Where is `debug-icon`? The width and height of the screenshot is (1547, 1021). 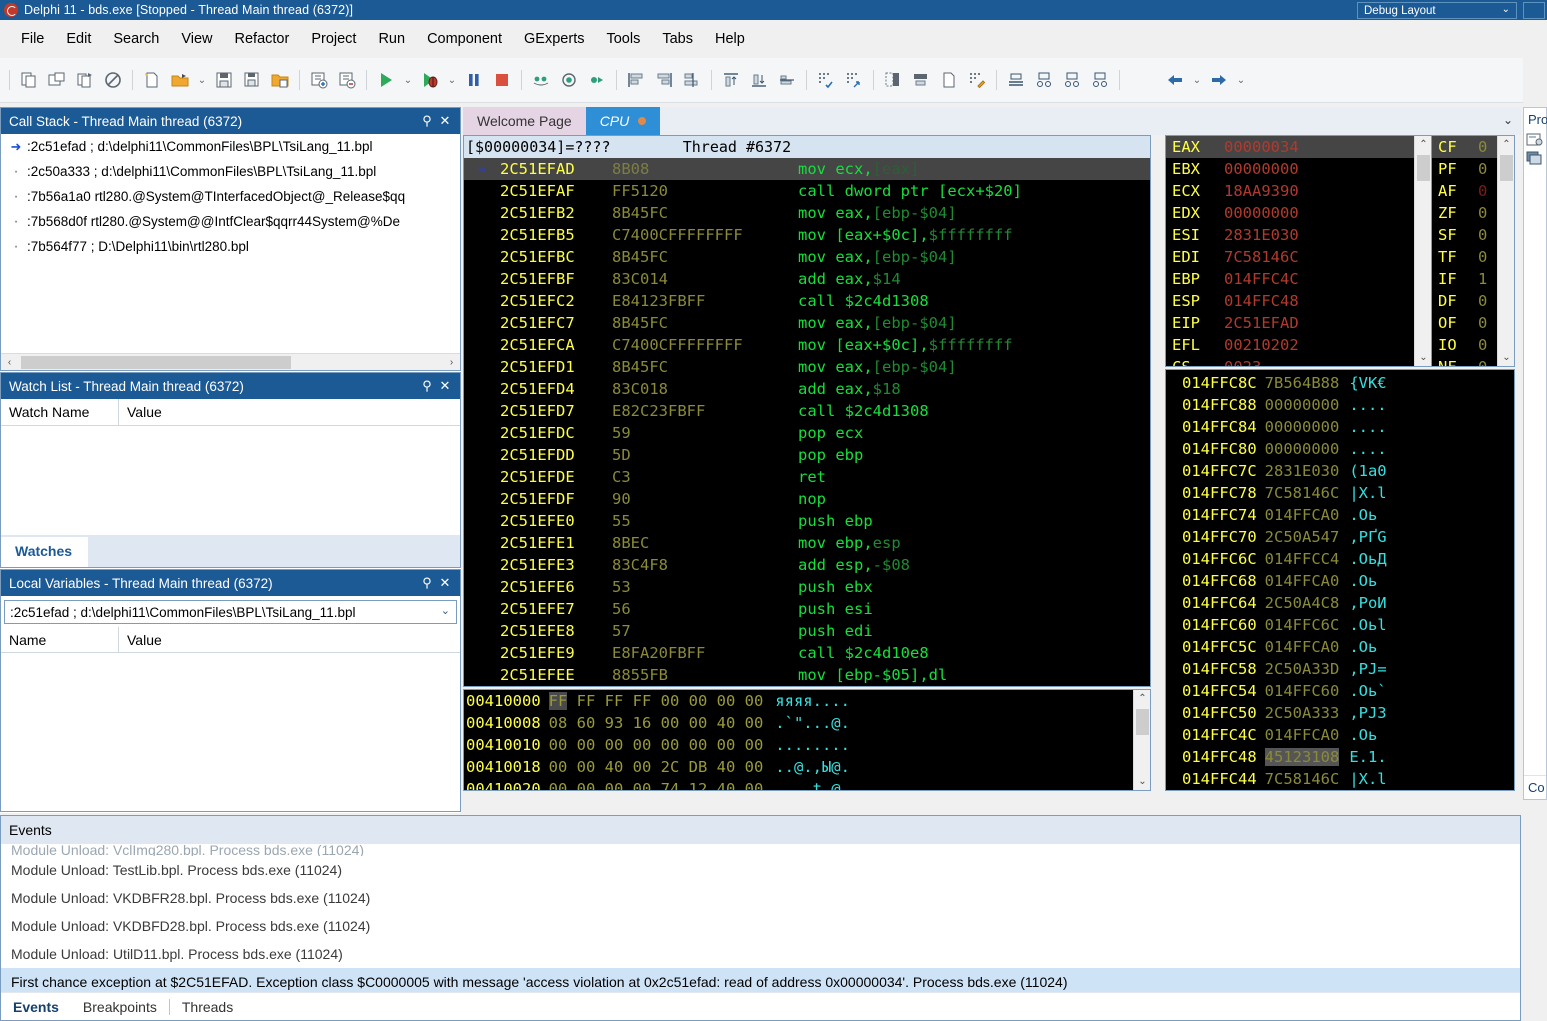
debug-icon is located at coordinates (430, 80).